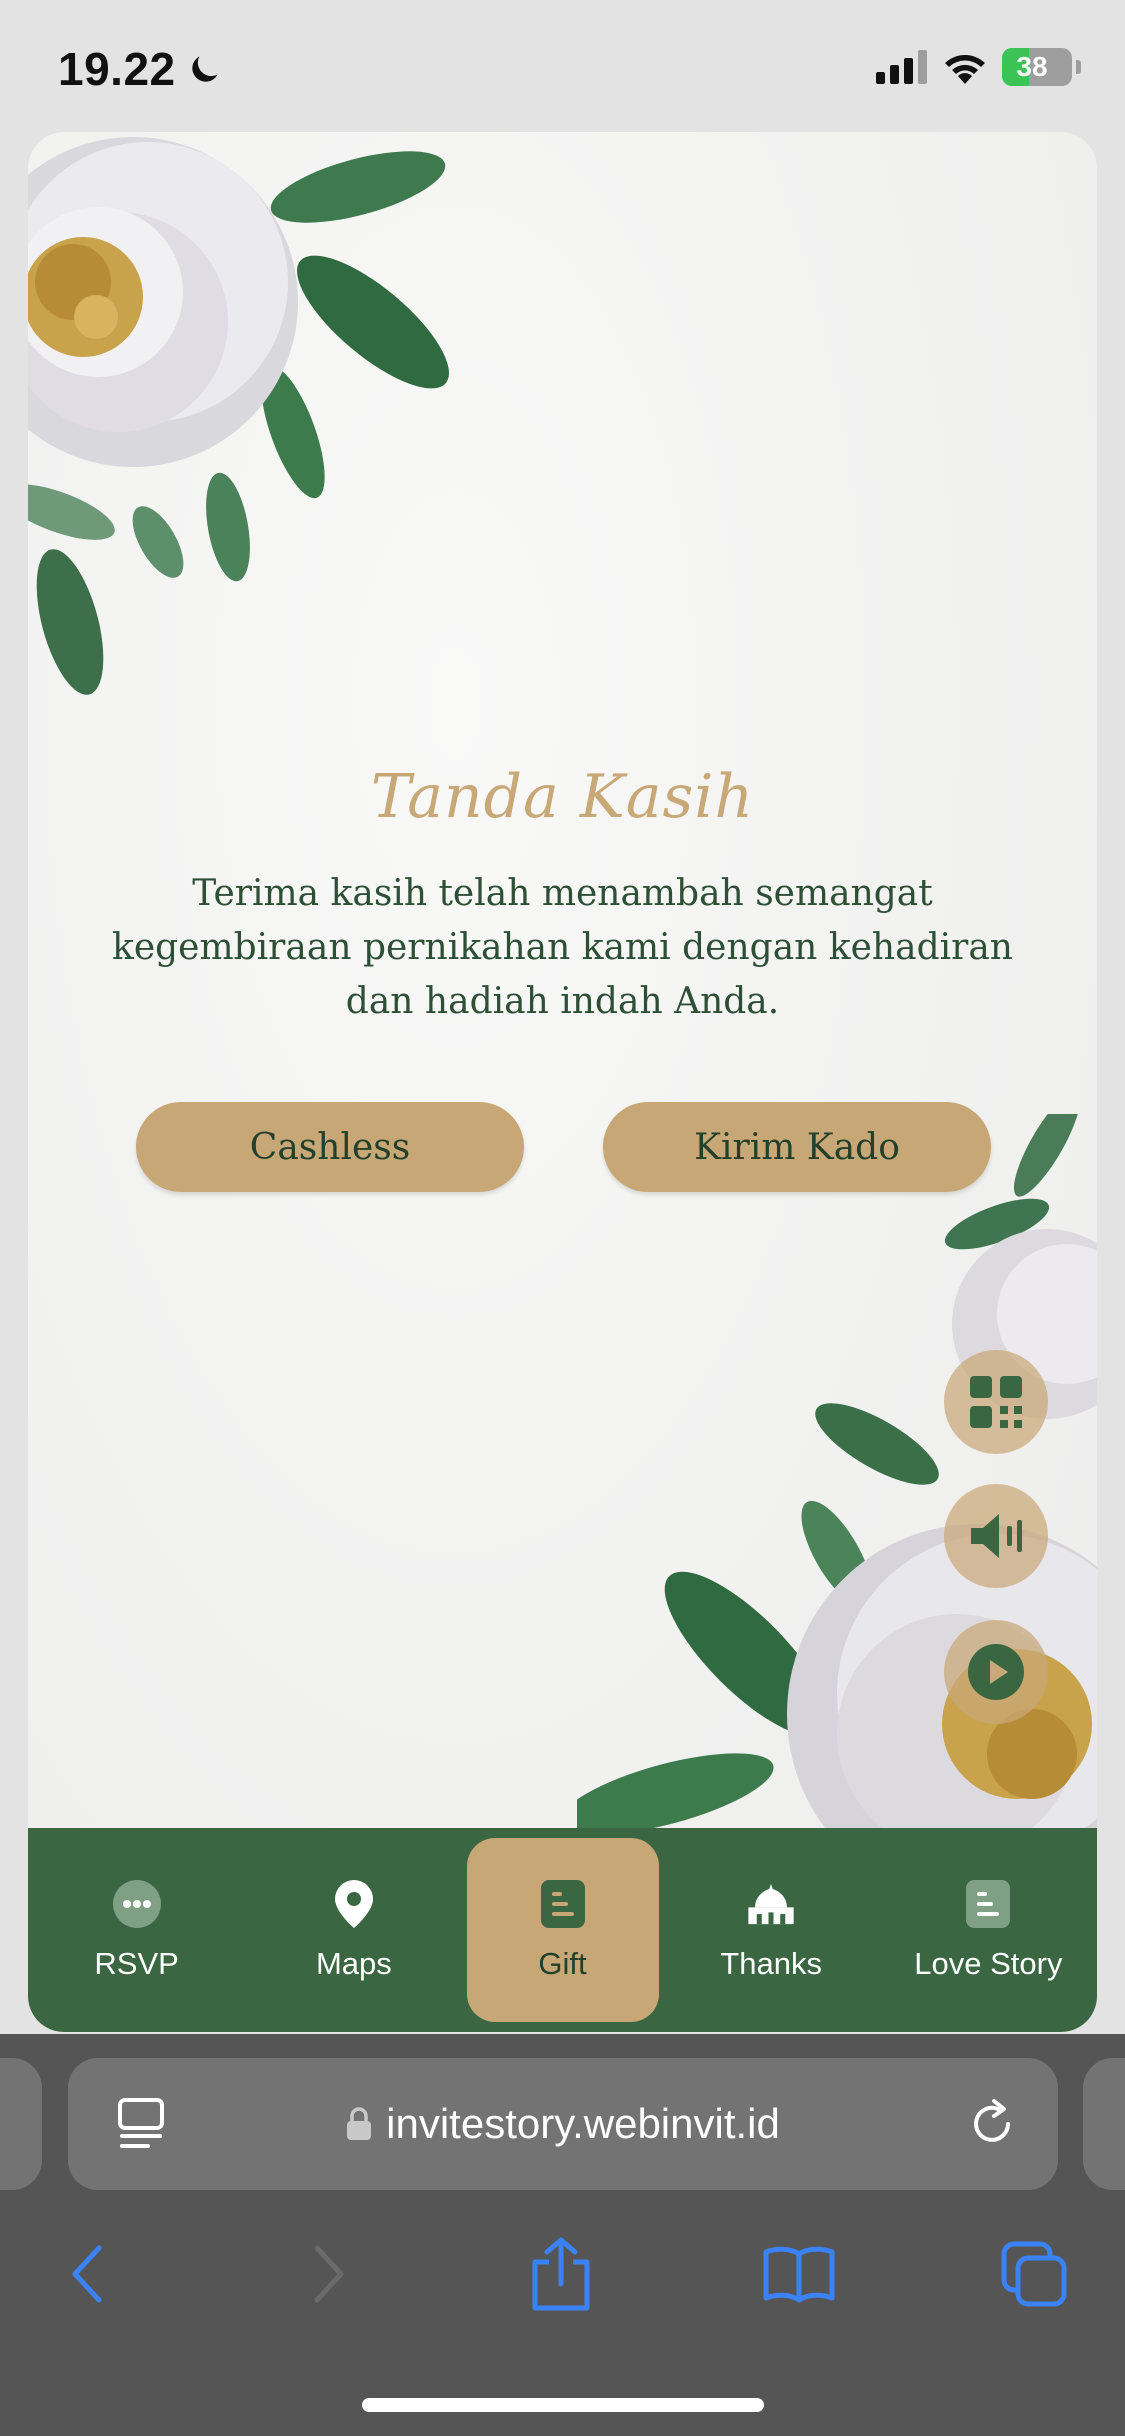  Describe the element at coordinates (837, 1474) in the screenshot. I see `floral-decoration-bottom-right` at that location.